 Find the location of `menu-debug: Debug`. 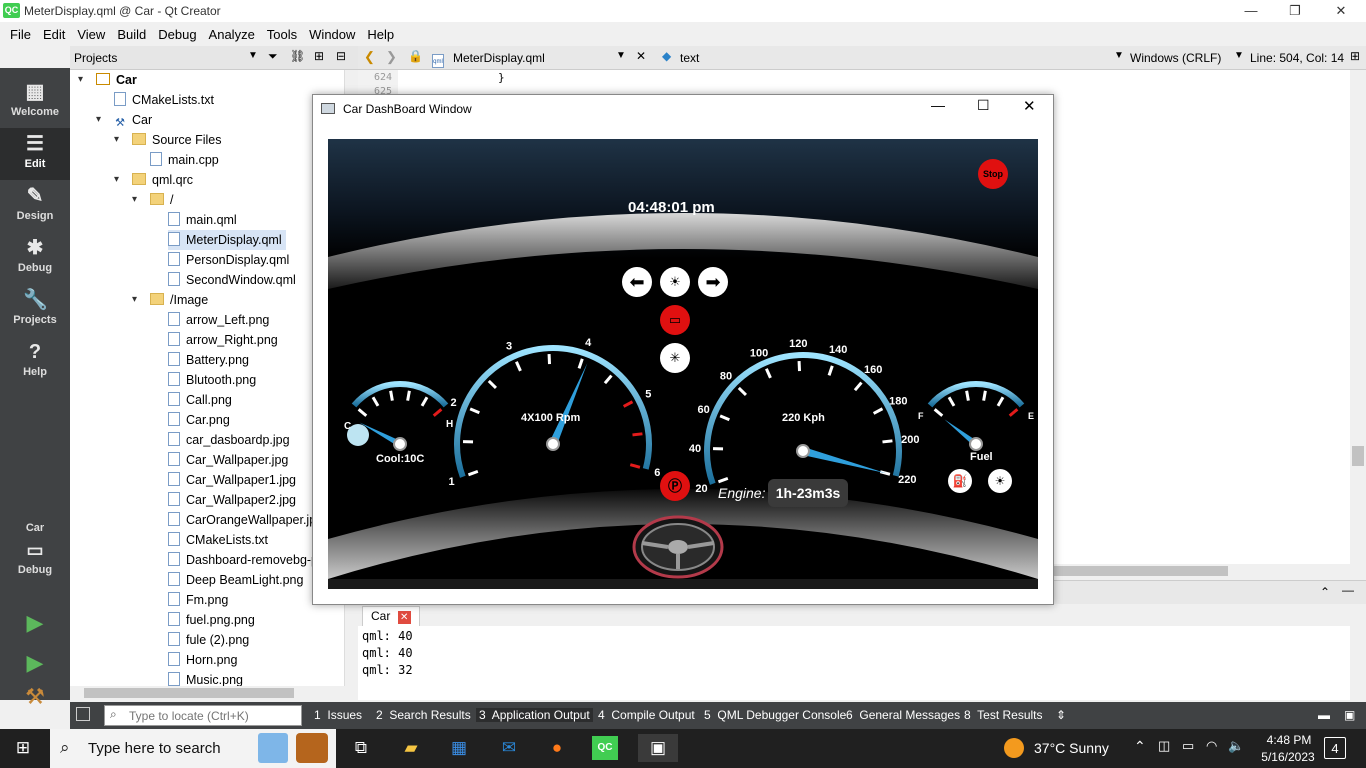

menu-debug: Debug is located at coordinates (177, 34).